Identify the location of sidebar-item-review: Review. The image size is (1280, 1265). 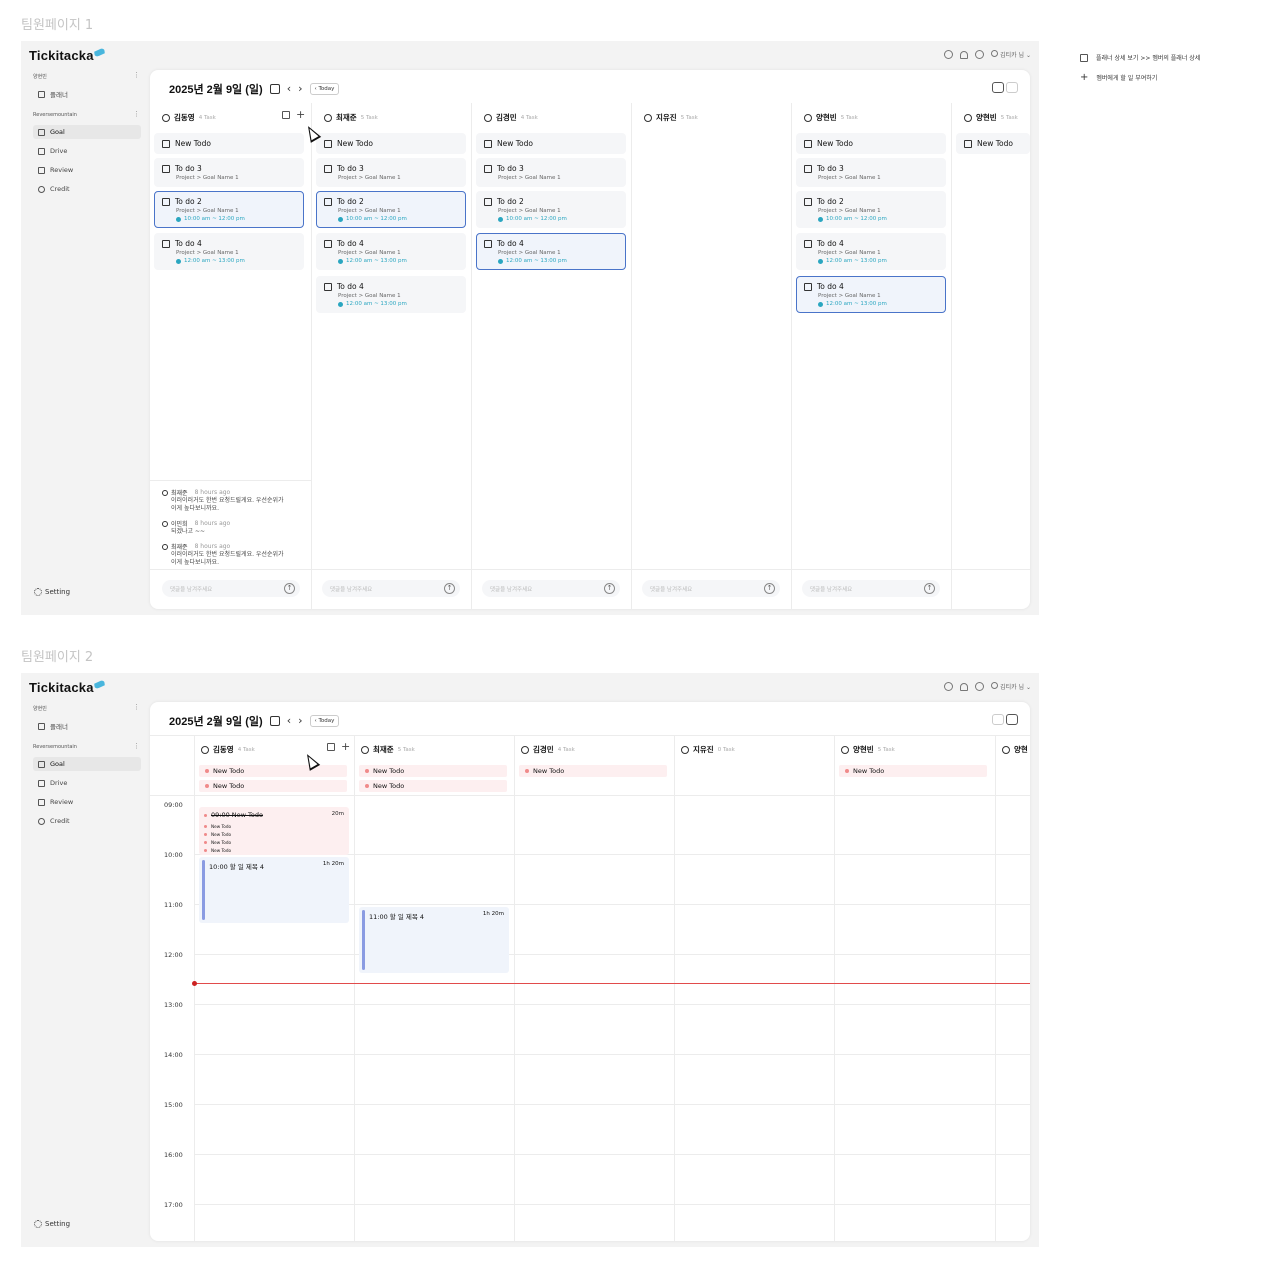
(87, 170).